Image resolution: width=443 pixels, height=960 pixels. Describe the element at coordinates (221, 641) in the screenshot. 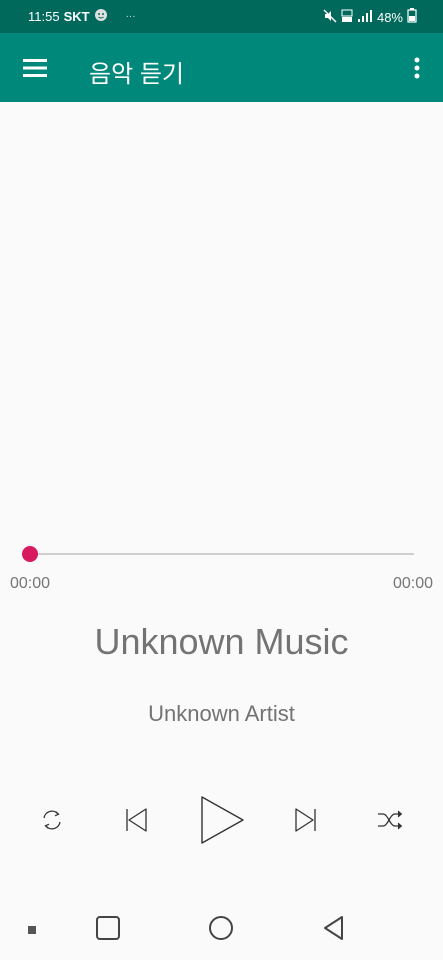

I see `track-title: Unknown Music` at that location.